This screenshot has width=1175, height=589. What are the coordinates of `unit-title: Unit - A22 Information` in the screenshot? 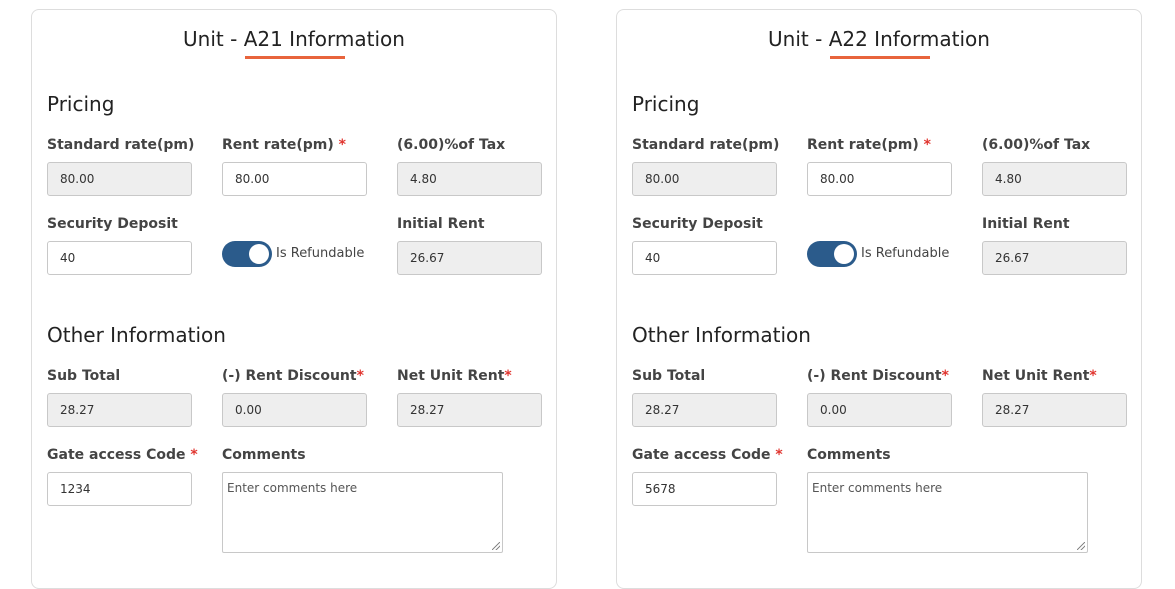 It's located at (879, 39).